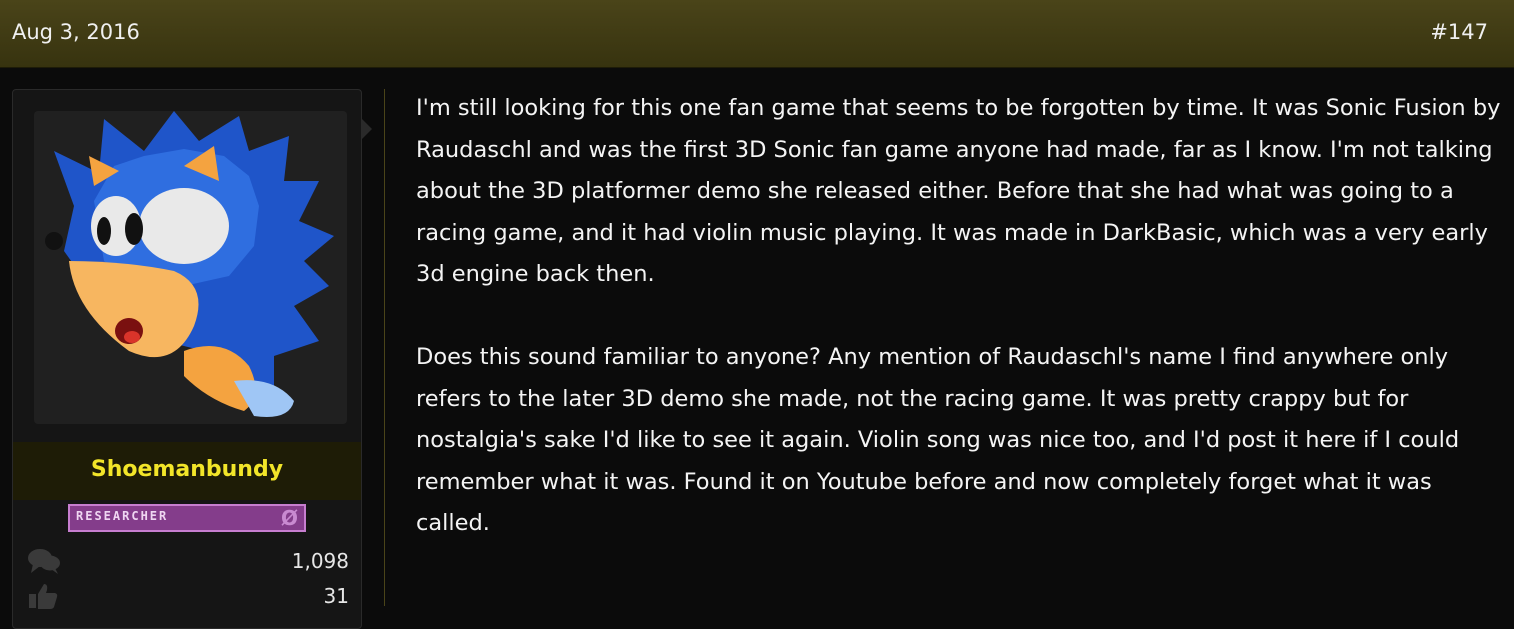 The height and width of the screenshot is (629, 1514). What do you see at coordinates (188, 596) in the screenshot?
I see `stat-row-reactions: 31` at bounding box center [188, 596].